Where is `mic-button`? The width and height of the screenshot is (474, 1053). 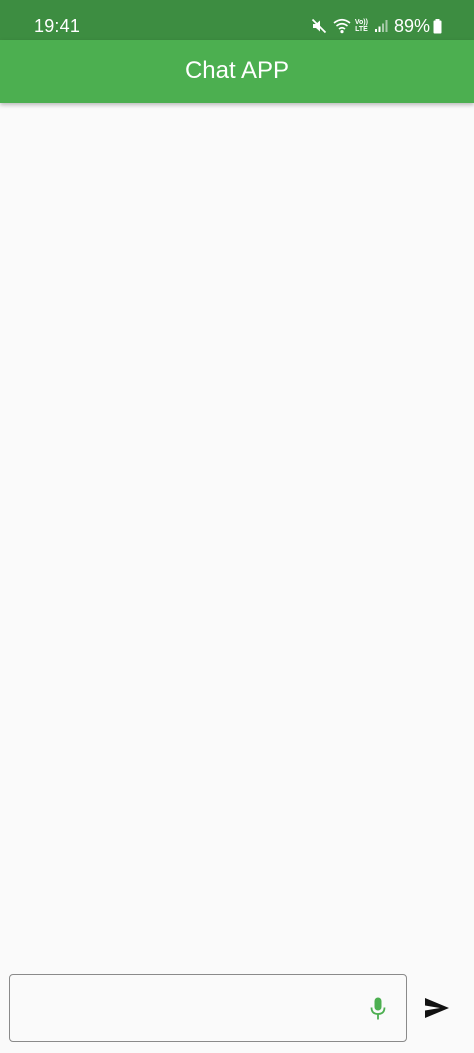 mic-button is located at coordinates (378, 1009).